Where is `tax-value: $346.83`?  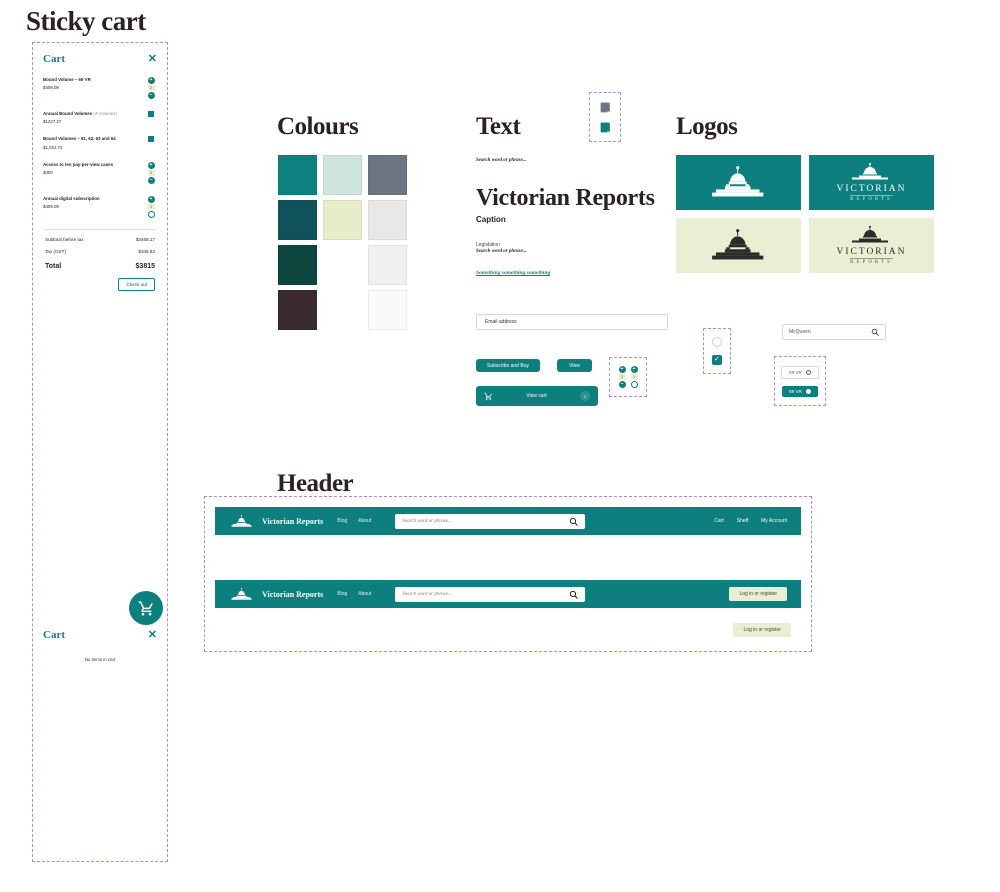
tax-value: $346.83 is located at coordinates (146, 251).